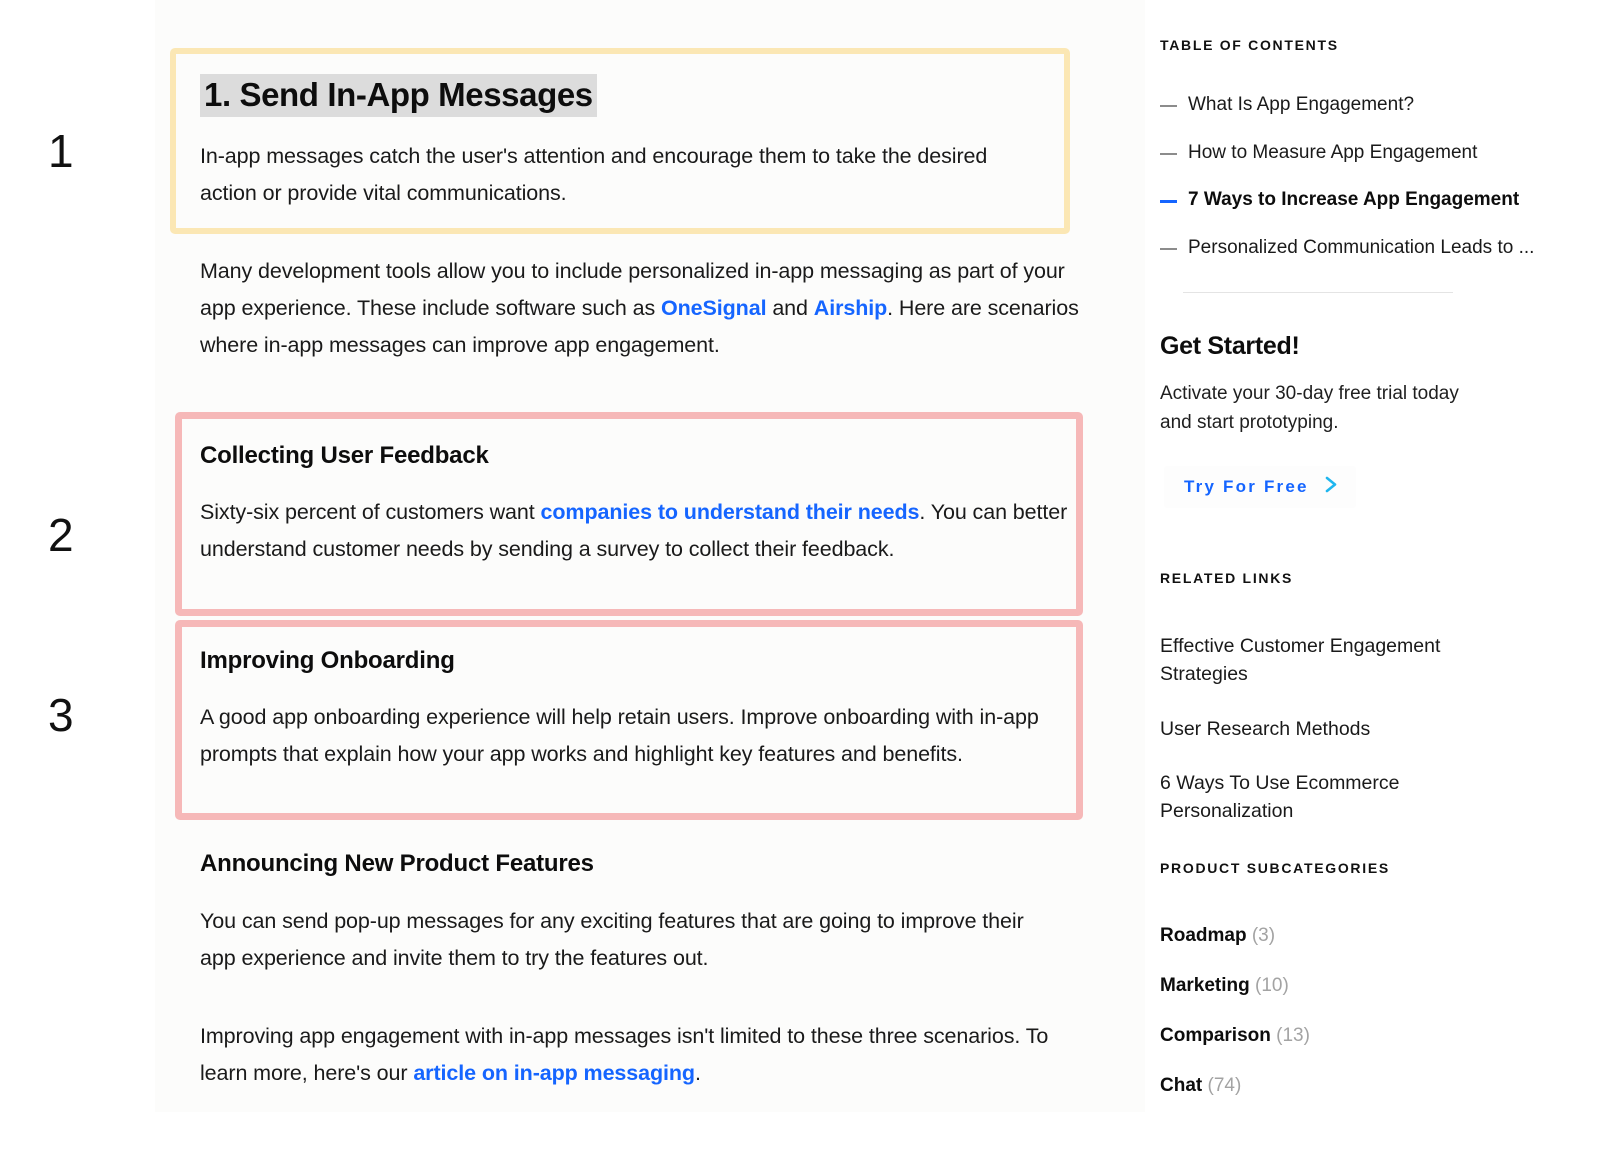  I want to click on annotation-marker-2: 2, so click(61, 535).